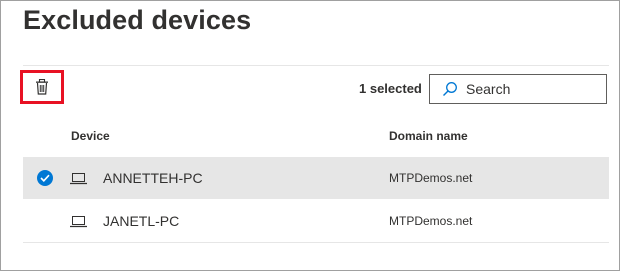 The image size is (620, 271). I want to click on delete-button, so click(42, 87).